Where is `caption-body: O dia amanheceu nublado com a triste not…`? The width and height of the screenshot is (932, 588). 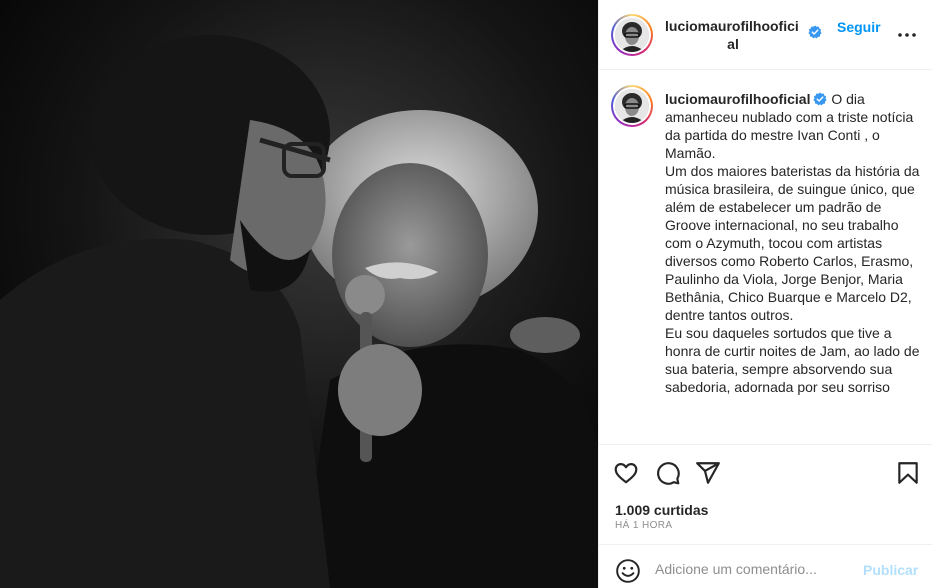
caption-body: O dia amanheceu nublado com a triste not… is located at coordinates (792, 243).